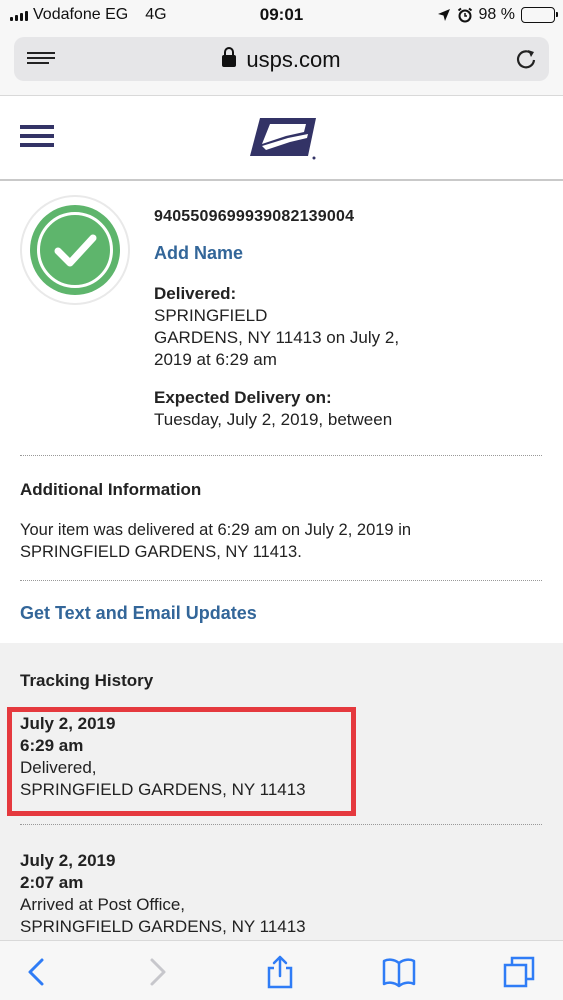  I want to click on additional-info-line: SPRINGFIELD GARDENS, NY 11413., so click(161, 552).